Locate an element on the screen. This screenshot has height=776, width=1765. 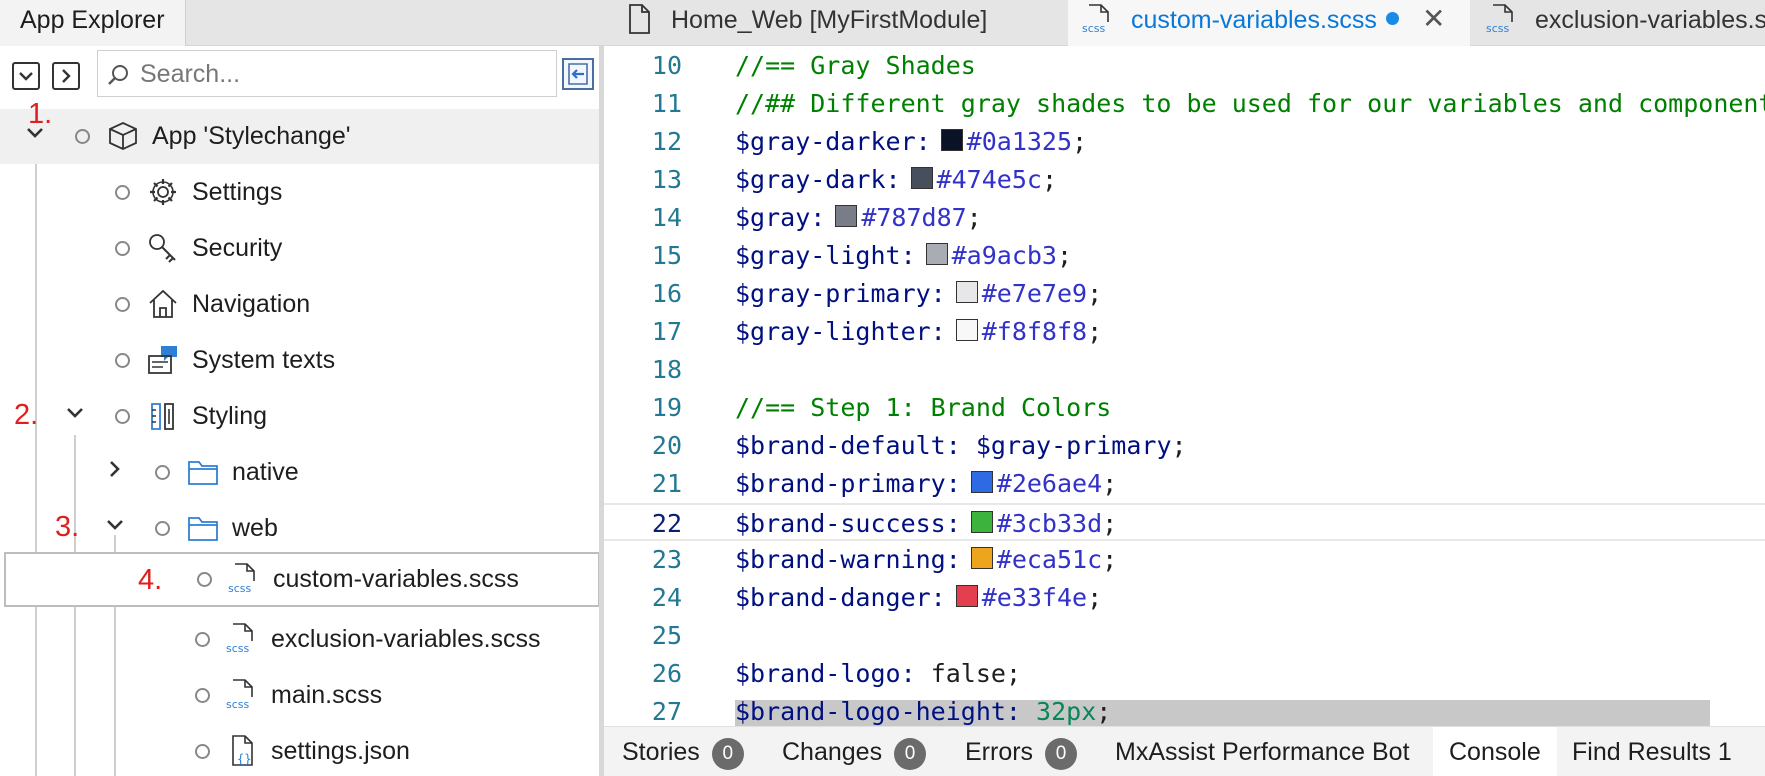
tree-item-navigation: Navigation is located at coordinates (299, 304).